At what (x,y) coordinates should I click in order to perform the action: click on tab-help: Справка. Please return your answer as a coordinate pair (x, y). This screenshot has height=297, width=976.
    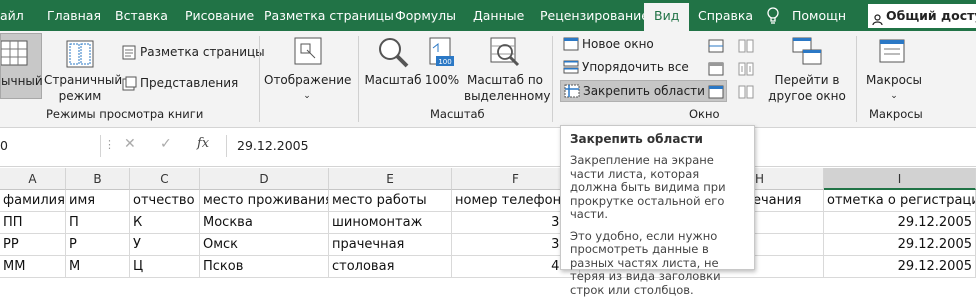
    Looking at the image, I should click on (725, 15).